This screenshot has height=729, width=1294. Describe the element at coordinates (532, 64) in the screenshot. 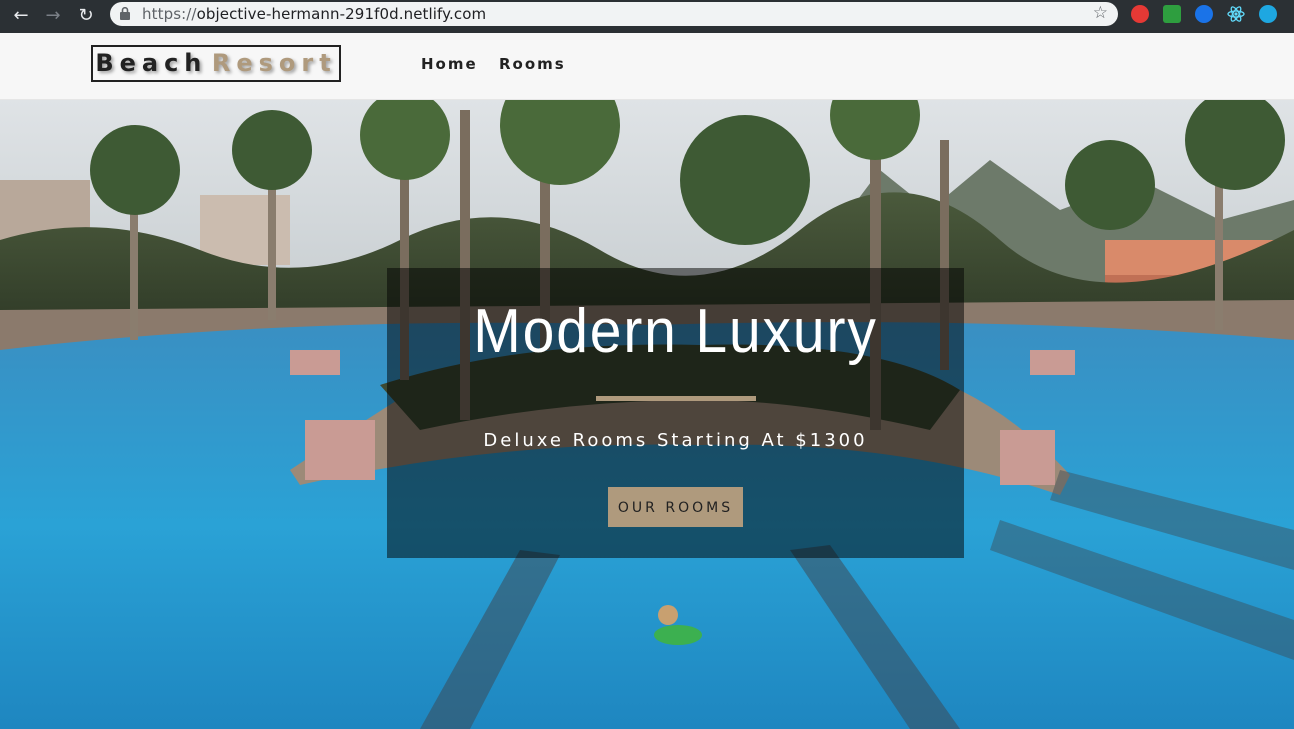

I see `nav-link-rooms: Rooms` at that location.